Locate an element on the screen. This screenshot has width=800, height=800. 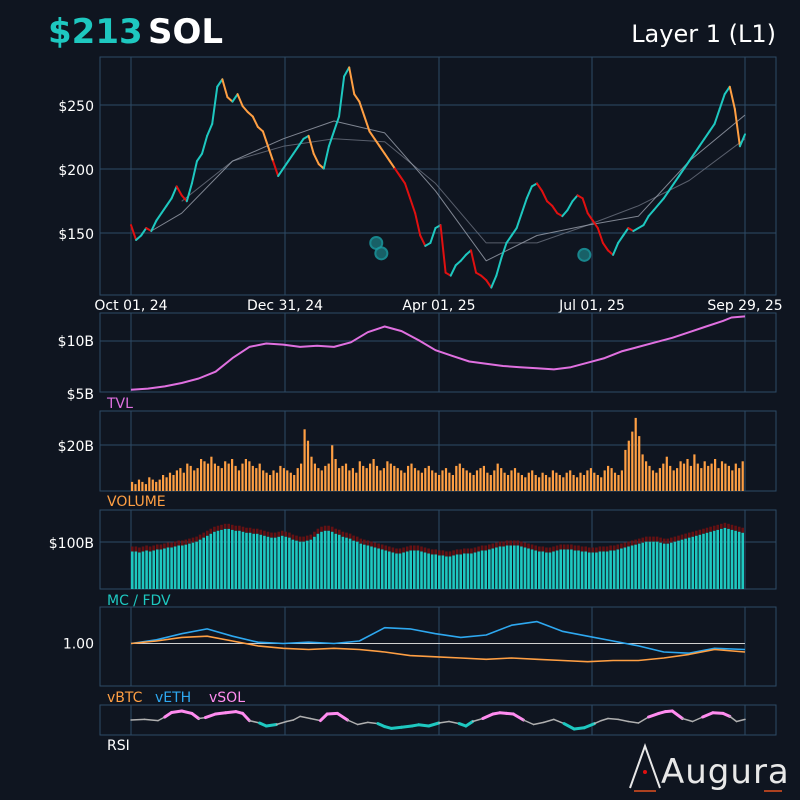
veth-line is located at coordinates (438, 637).